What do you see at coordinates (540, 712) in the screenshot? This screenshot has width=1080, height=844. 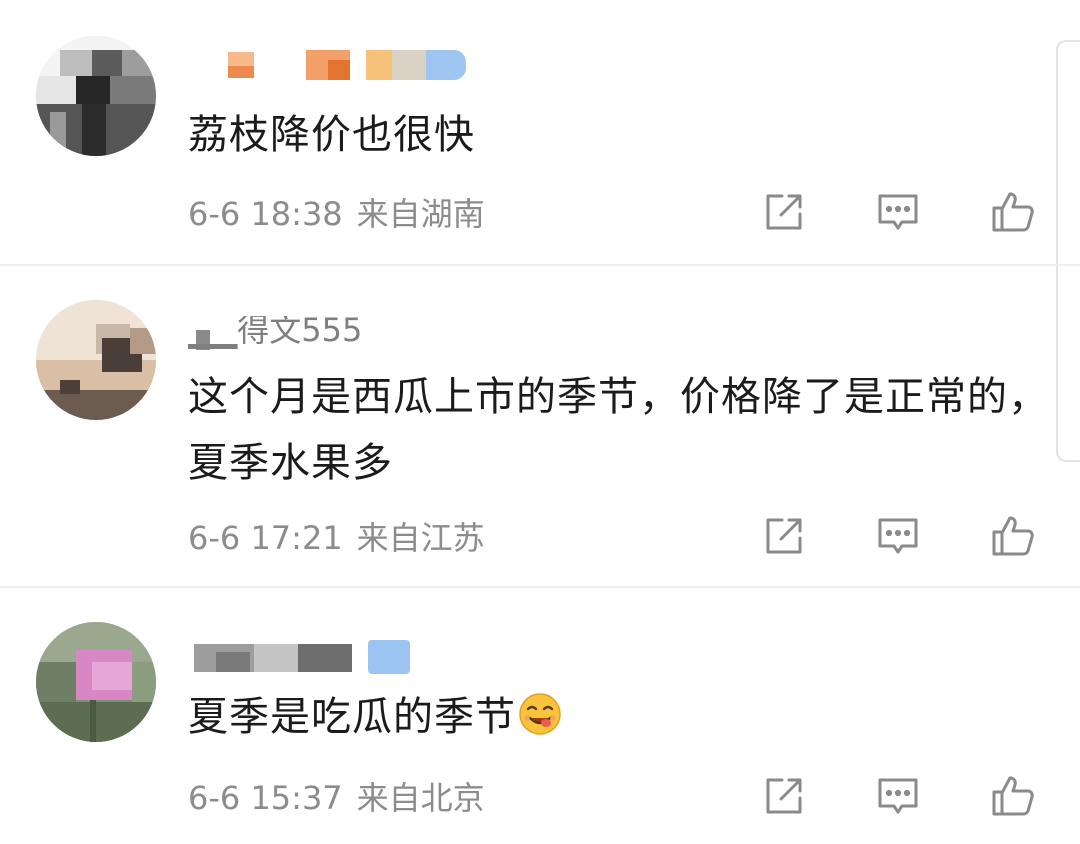 I see `yummy-face-emoji` at bounding box center [540, 712].